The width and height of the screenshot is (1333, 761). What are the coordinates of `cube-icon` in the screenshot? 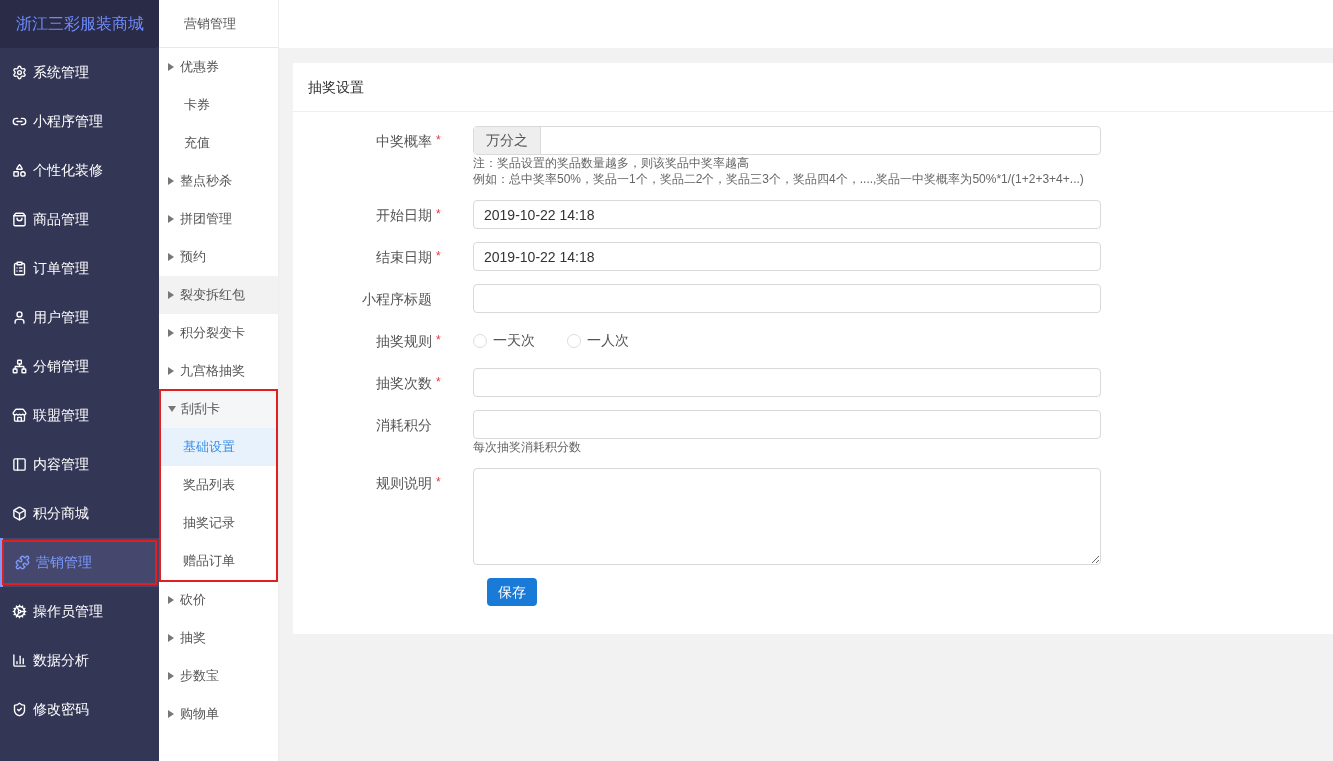 It's located at (19, 513).